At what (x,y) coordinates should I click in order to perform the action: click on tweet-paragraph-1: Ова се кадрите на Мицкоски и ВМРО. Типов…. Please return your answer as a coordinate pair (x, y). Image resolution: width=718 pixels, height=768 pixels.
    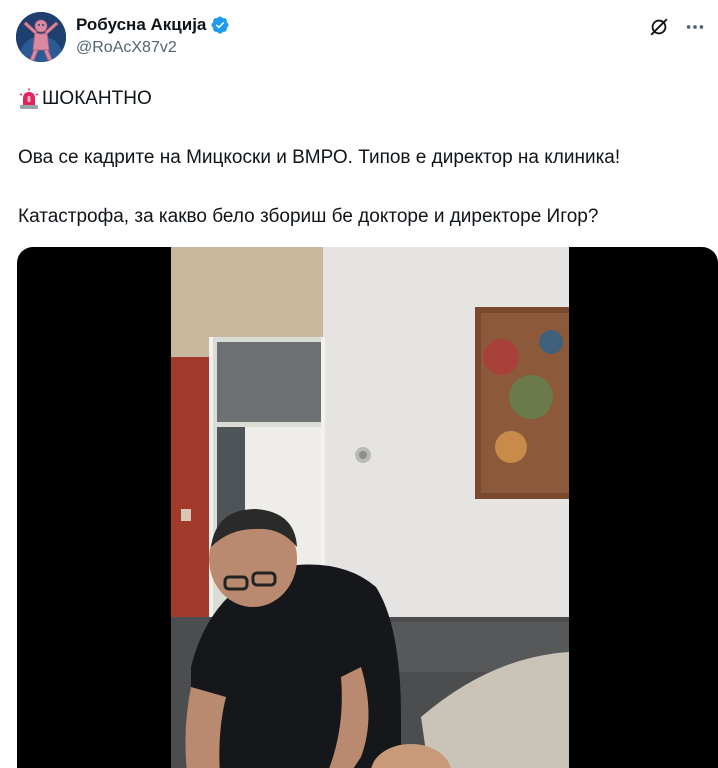
    Looking at the image, I should click on (319, 157).